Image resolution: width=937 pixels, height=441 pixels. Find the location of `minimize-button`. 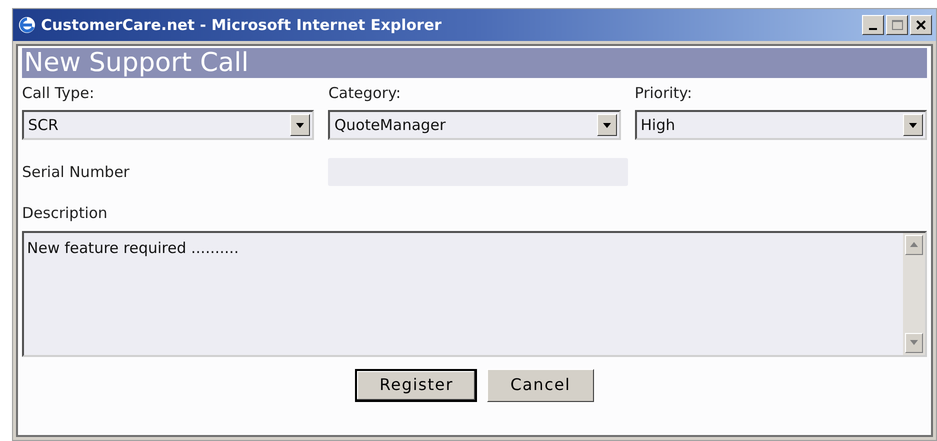

minimize-button is located at coordinates (873, 25).